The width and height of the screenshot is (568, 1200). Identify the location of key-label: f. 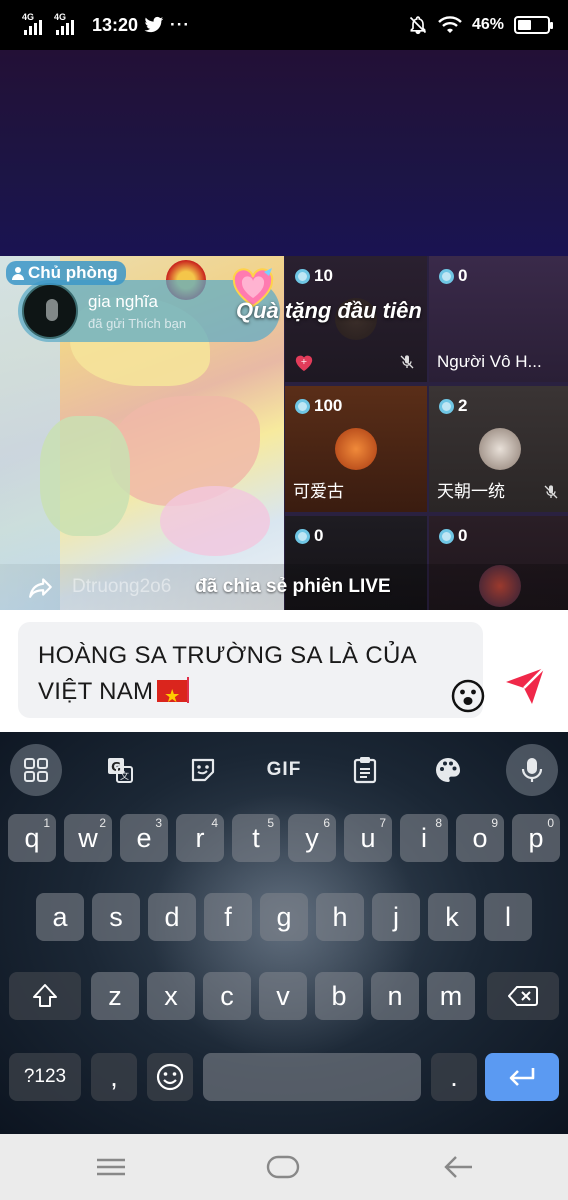
(228, 916).